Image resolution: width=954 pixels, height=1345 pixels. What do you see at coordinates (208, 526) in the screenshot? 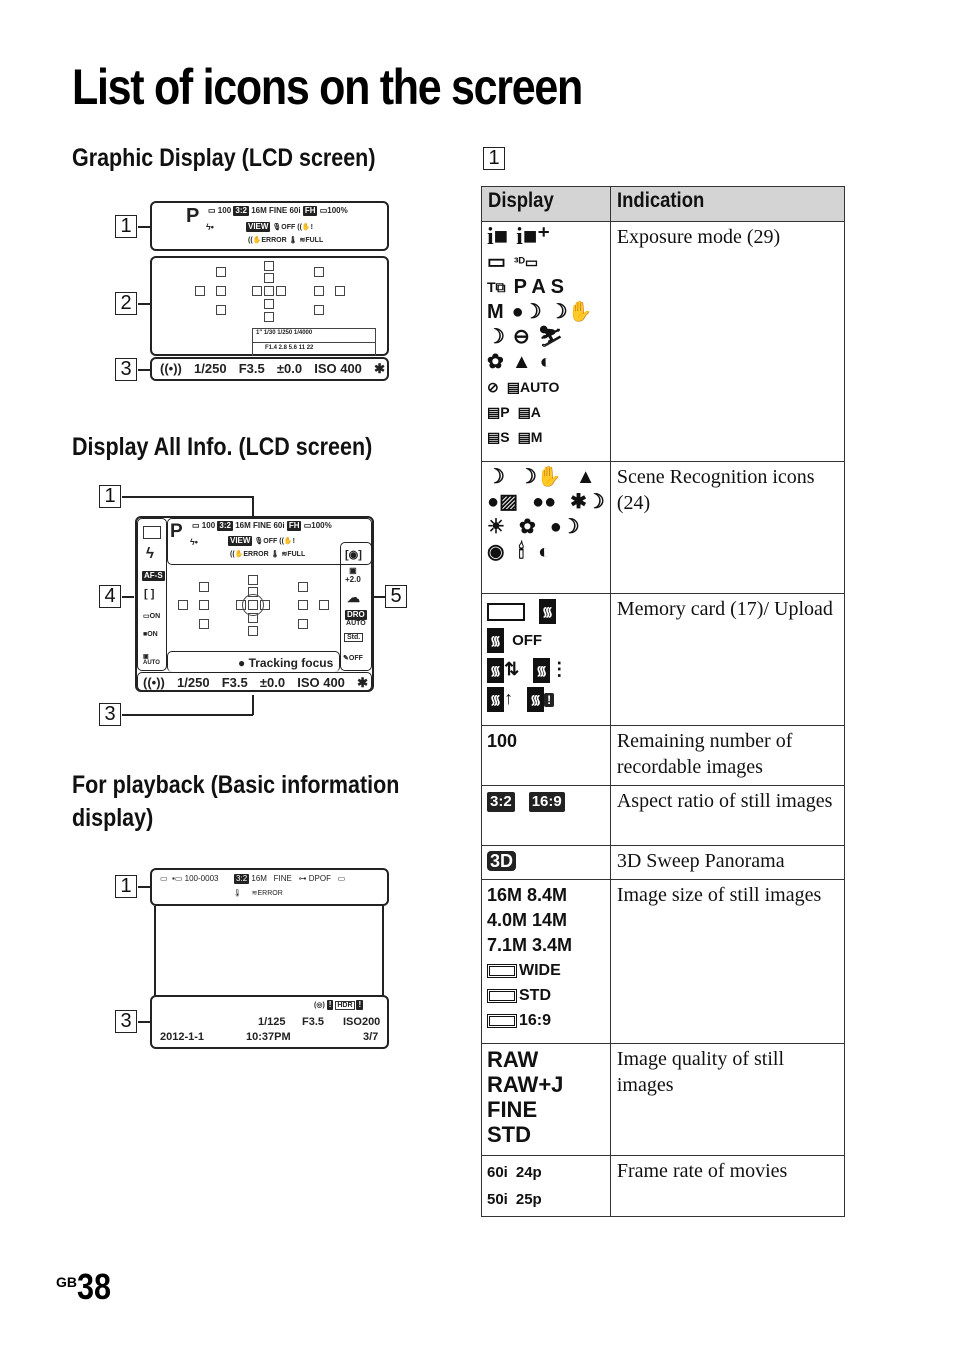
I see `remaining-count: 100` at bounding box center [208, 526].